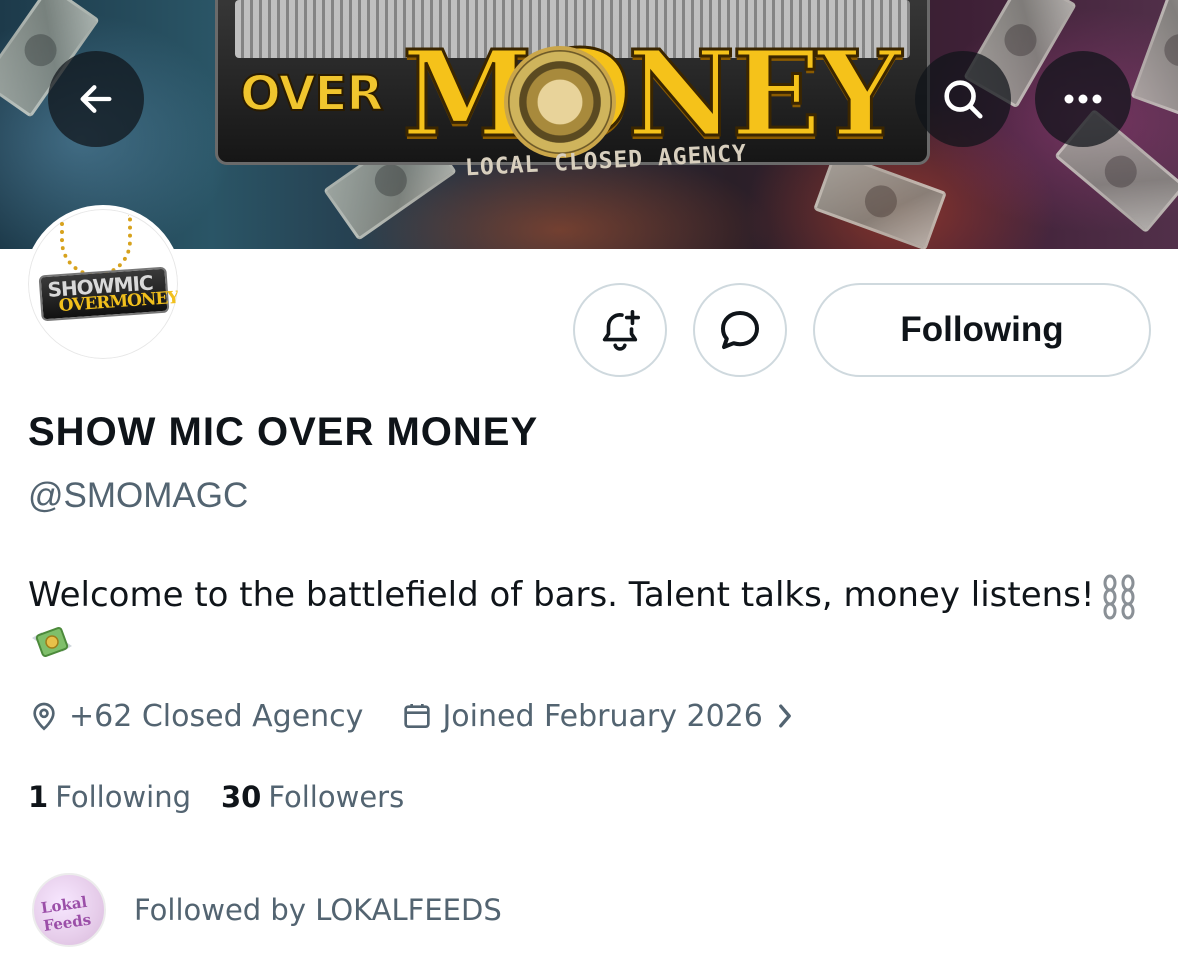  I want to click on joined-date: Joined February 2026, so click(602, 716).